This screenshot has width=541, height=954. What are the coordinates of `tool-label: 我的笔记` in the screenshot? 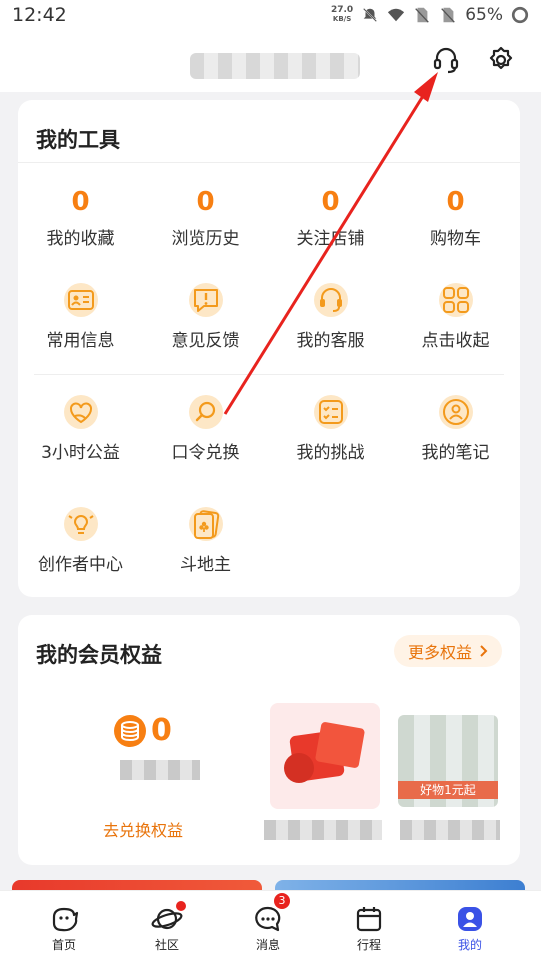 It's located at (455, 453).